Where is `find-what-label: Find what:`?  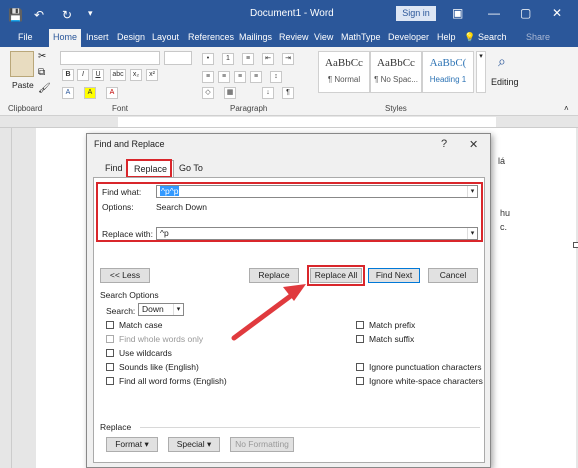
find-what-label: Find what: is located at coordinates (122, 192).